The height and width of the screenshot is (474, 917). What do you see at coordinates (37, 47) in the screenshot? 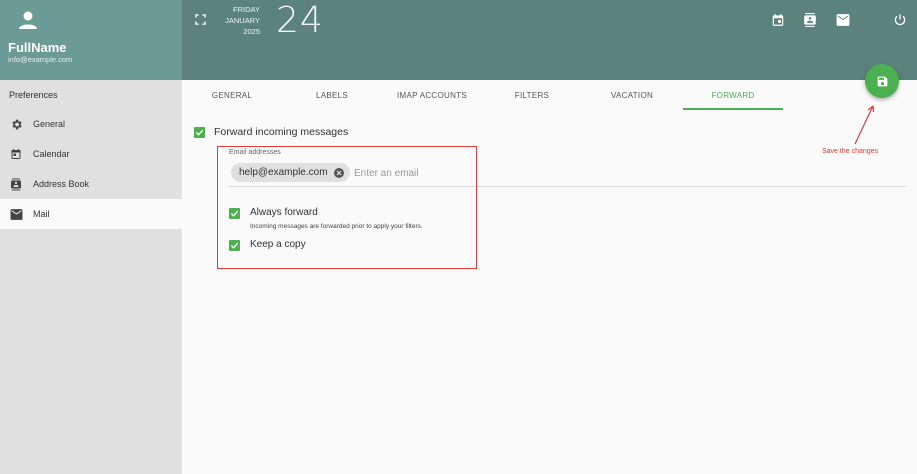
I see `user-name: FullName` at bounding box center [37, 47].